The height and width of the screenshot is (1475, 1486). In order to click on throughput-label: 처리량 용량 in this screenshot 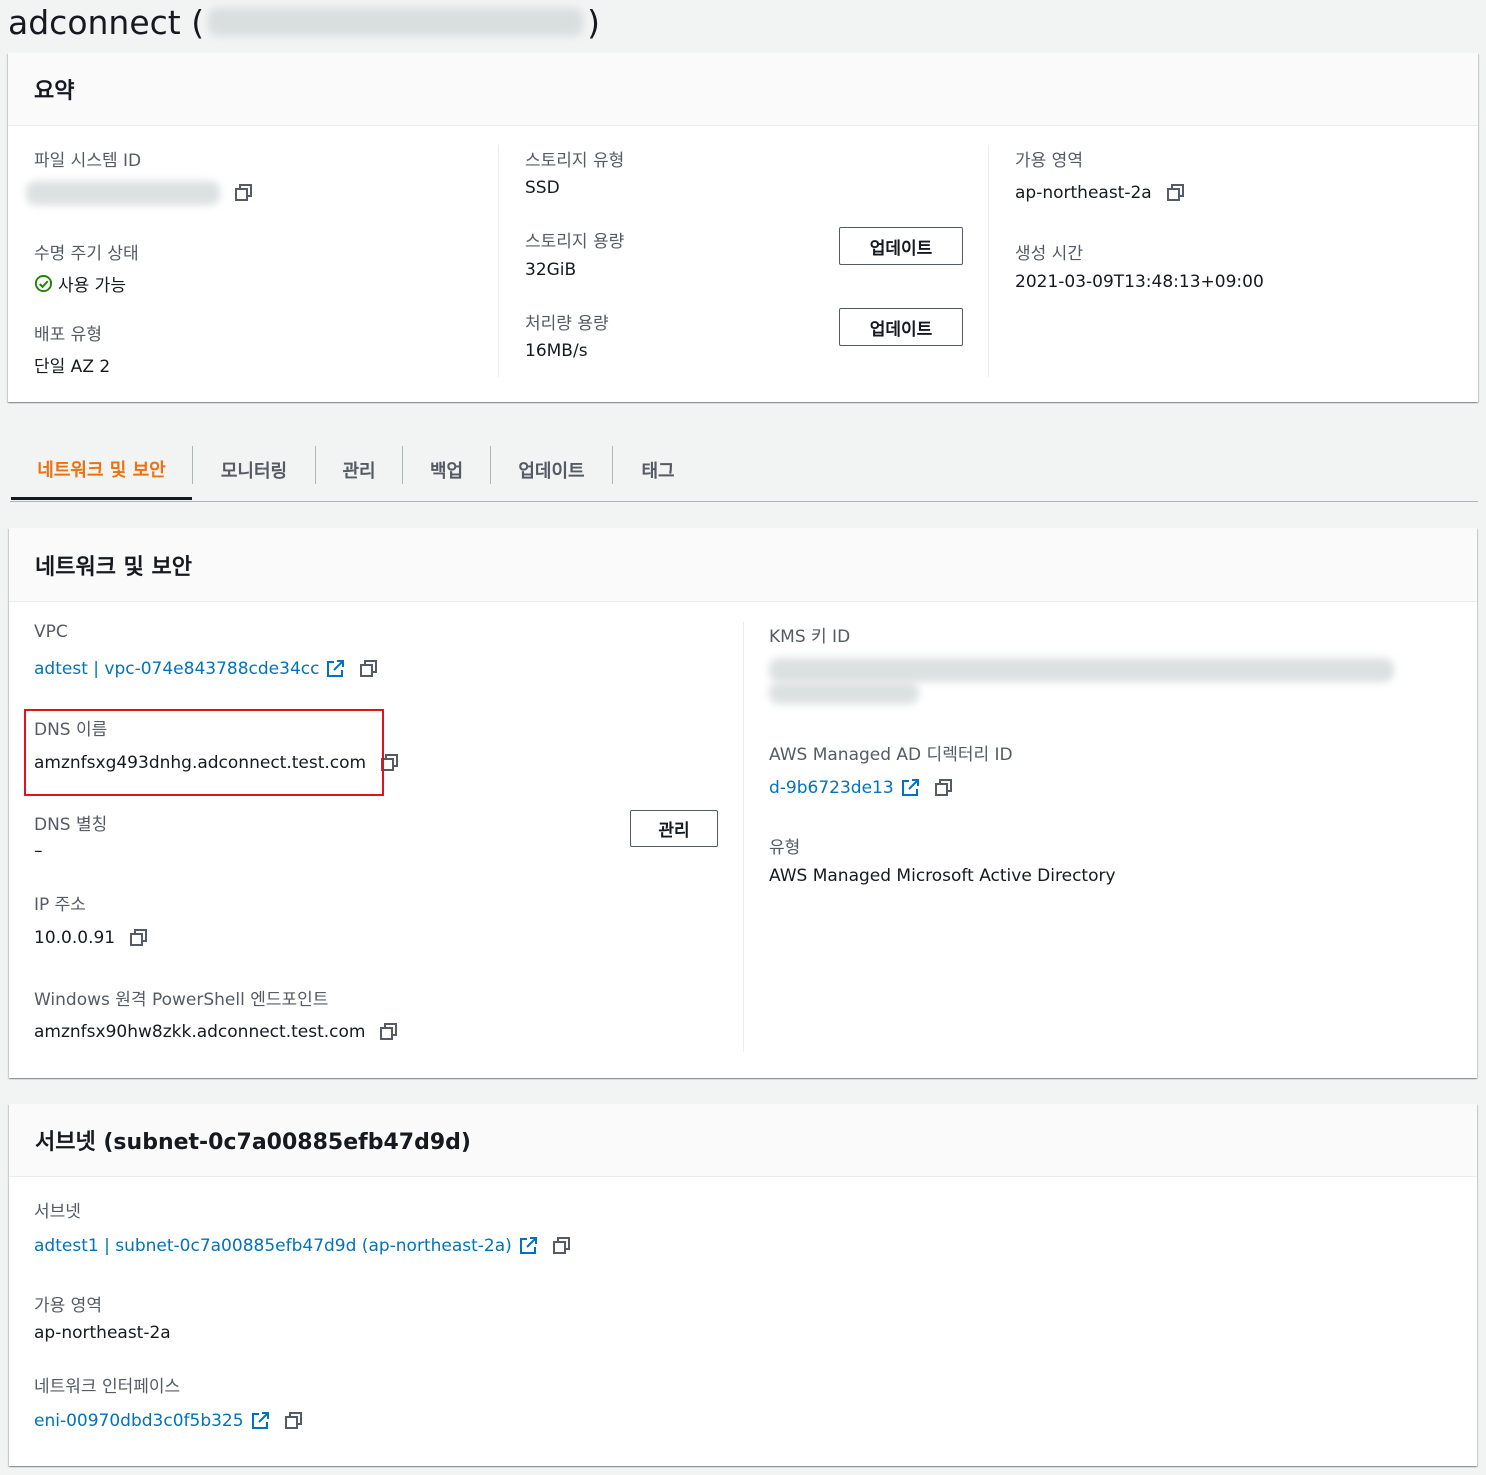, I will do `click(567, 324)`.